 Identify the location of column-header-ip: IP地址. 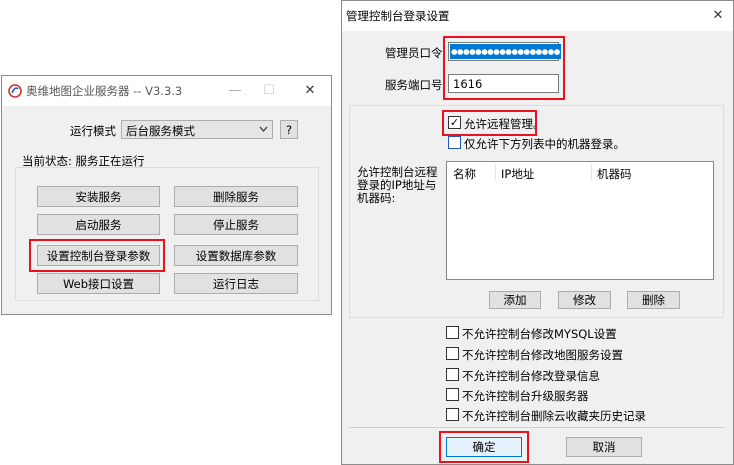
(517, 174).